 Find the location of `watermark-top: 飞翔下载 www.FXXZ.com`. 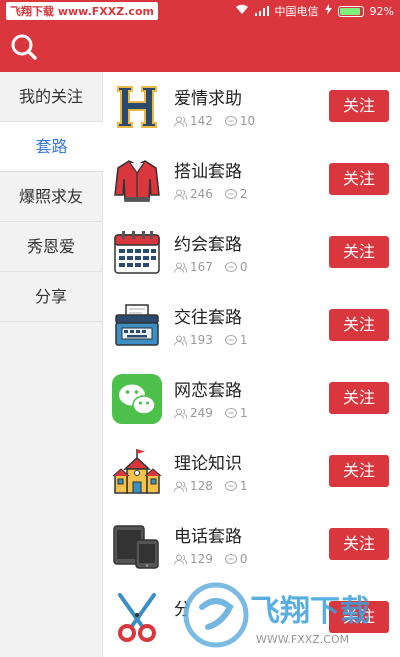

watermark-top: 飞翔下载 www.FXXZ.com is located at coordinates (82, 11).